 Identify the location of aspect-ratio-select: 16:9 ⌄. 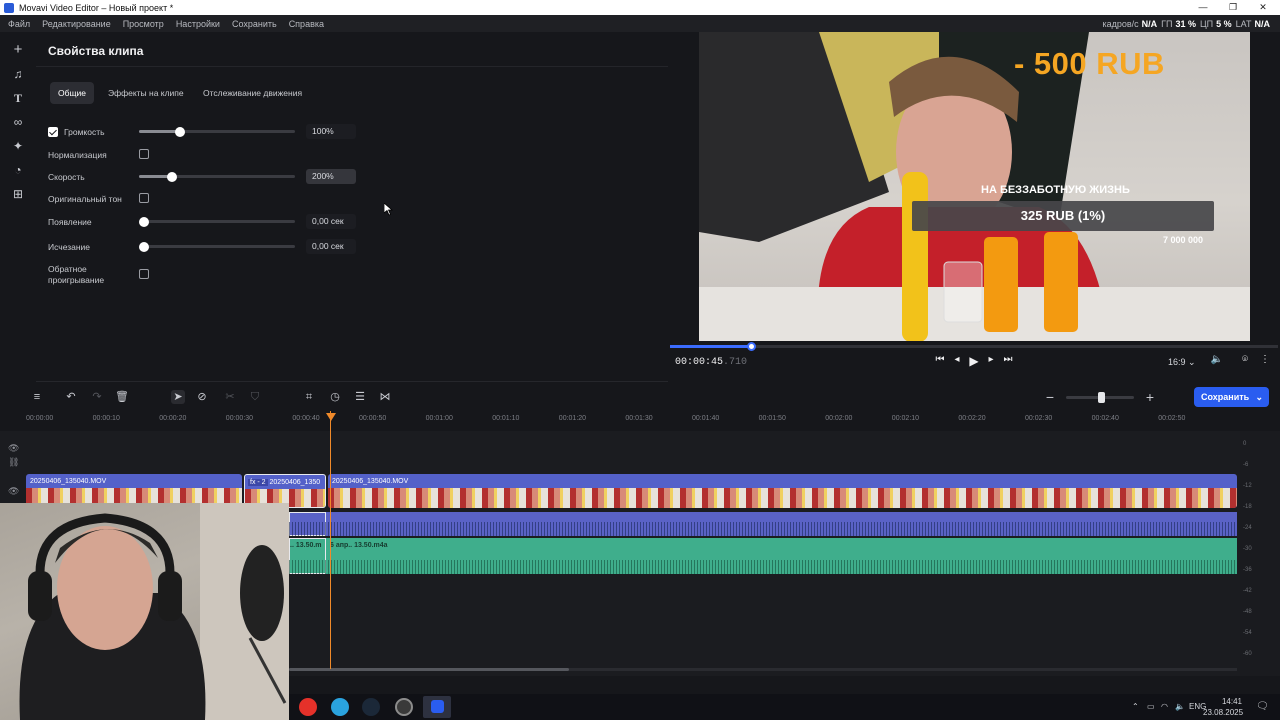
(1182, 362).